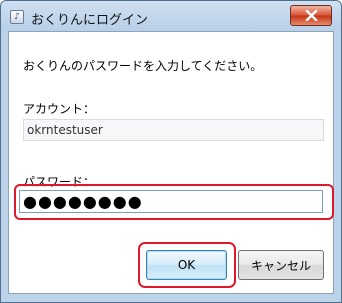 Image resolution: width=342 pixels, height=303 pixels. I want to click on account-field: okrntestuser, so click(173, 130).